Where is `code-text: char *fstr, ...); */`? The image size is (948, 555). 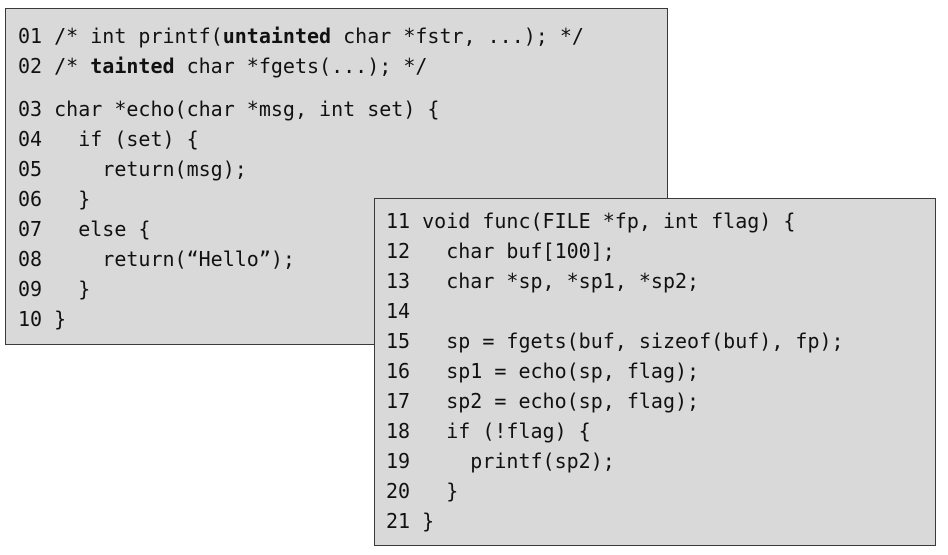
code-text: char *fstr, ...); */ is located at coordinates (457, 36).